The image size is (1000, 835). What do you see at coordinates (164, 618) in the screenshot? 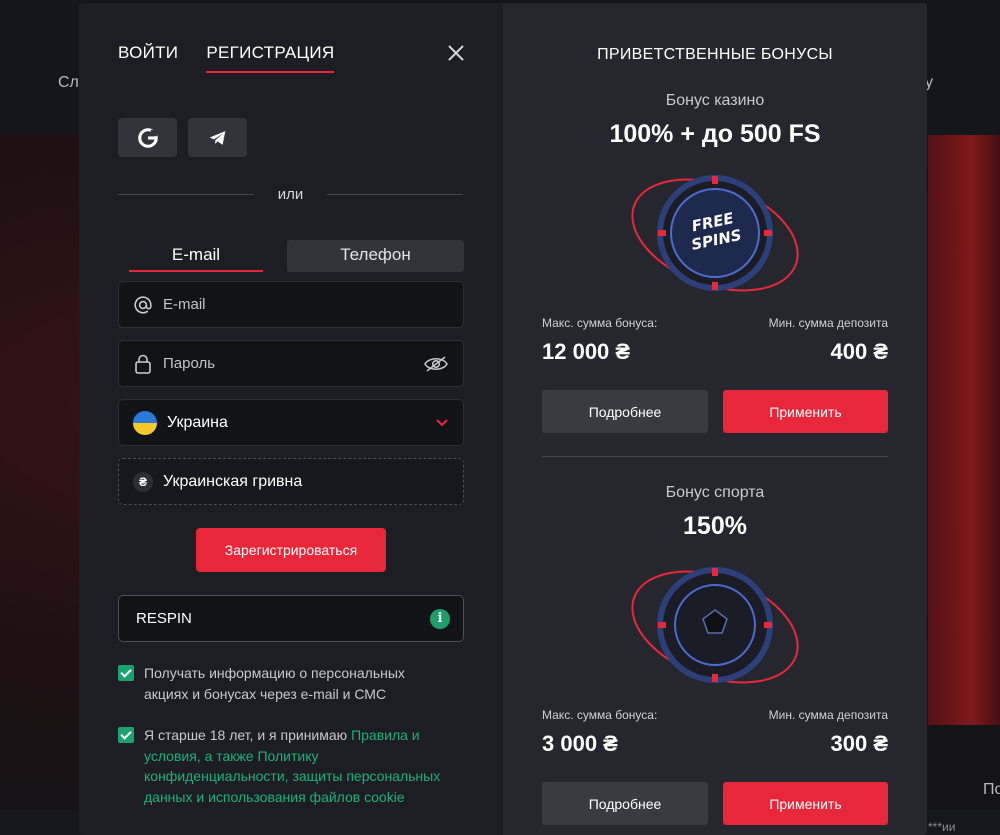
I see `promo-code-value: RESPIN` at bounding box center [164, 618].